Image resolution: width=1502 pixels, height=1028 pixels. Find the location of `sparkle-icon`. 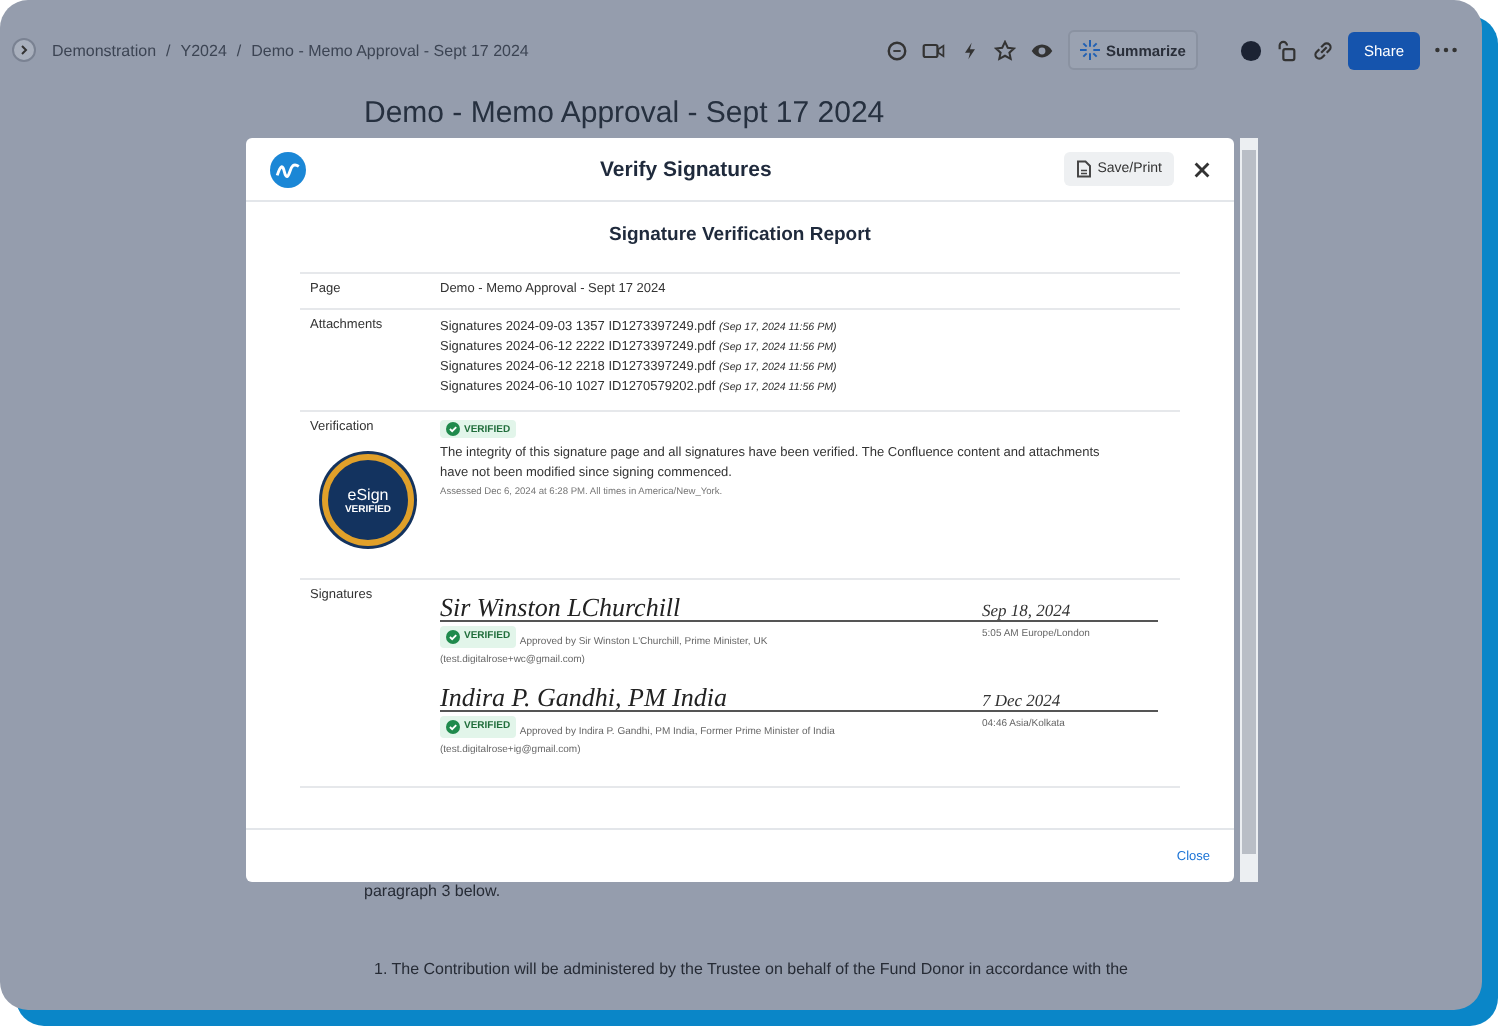

sparkle-icon is located at coordinates (1089, 50).